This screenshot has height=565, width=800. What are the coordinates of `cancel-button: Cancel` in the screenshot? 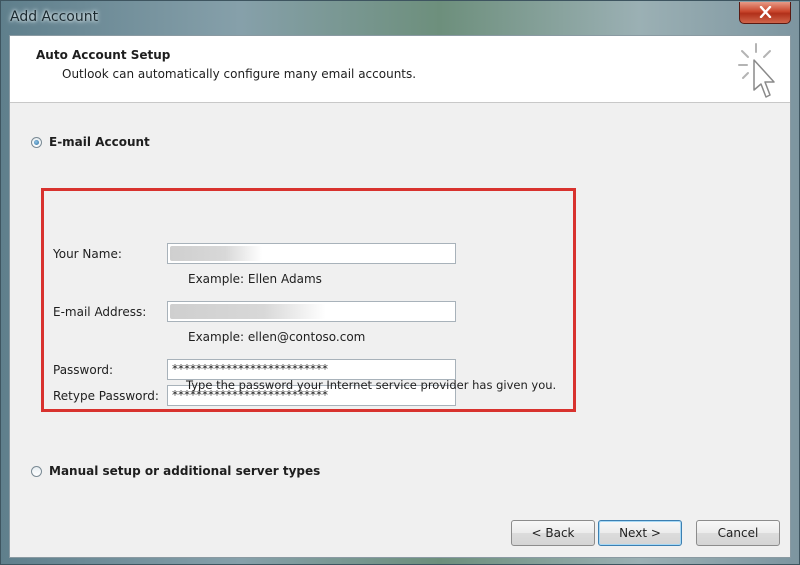 It's located at (738, 533).